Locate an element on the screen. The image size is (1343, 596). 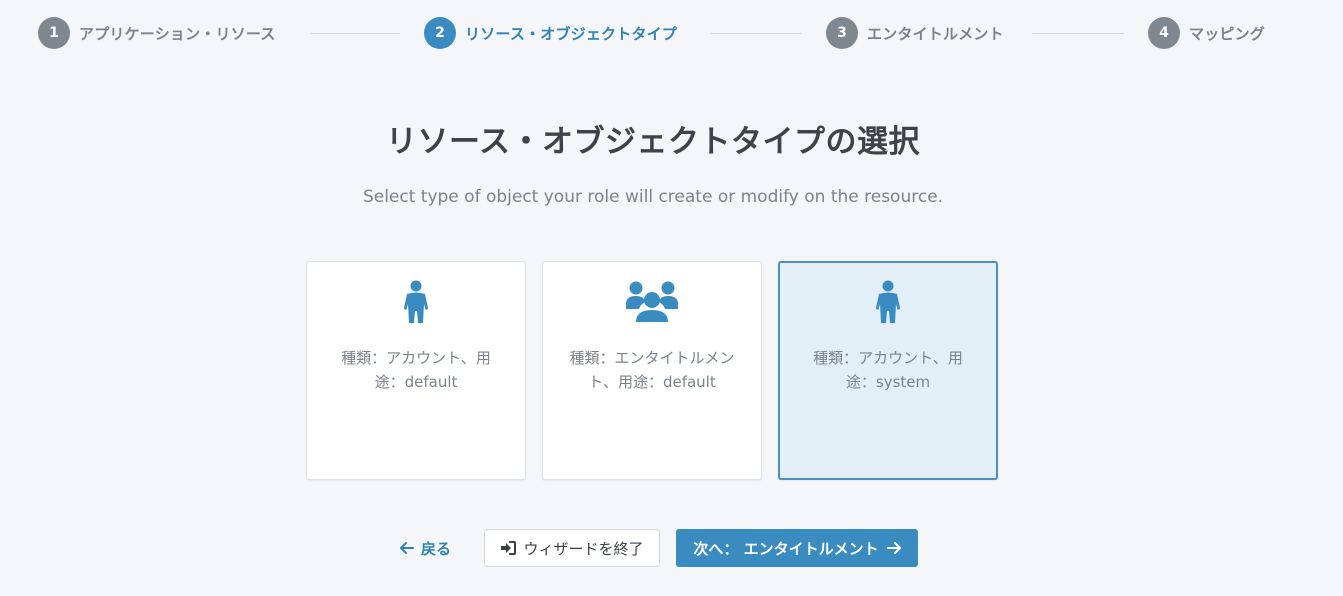
group-icon is located at coordinates (652, 302).